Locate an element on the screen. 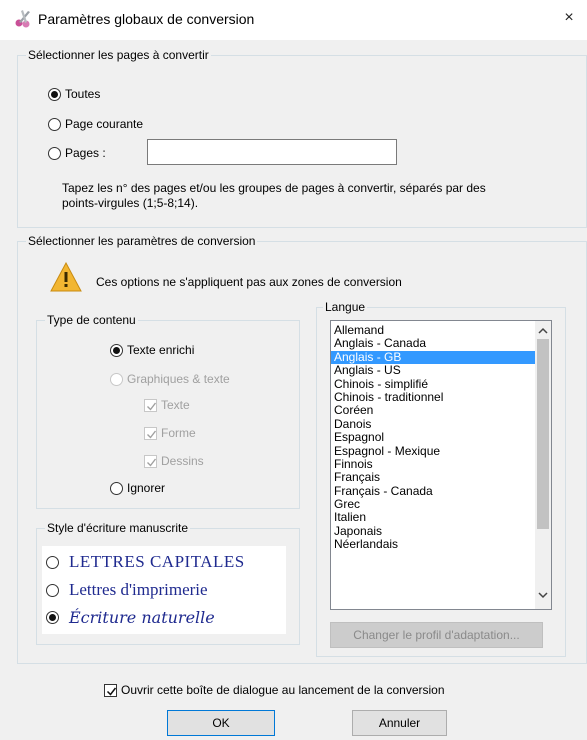  cancel-button: Annuler is located at coordinates (399, 723).